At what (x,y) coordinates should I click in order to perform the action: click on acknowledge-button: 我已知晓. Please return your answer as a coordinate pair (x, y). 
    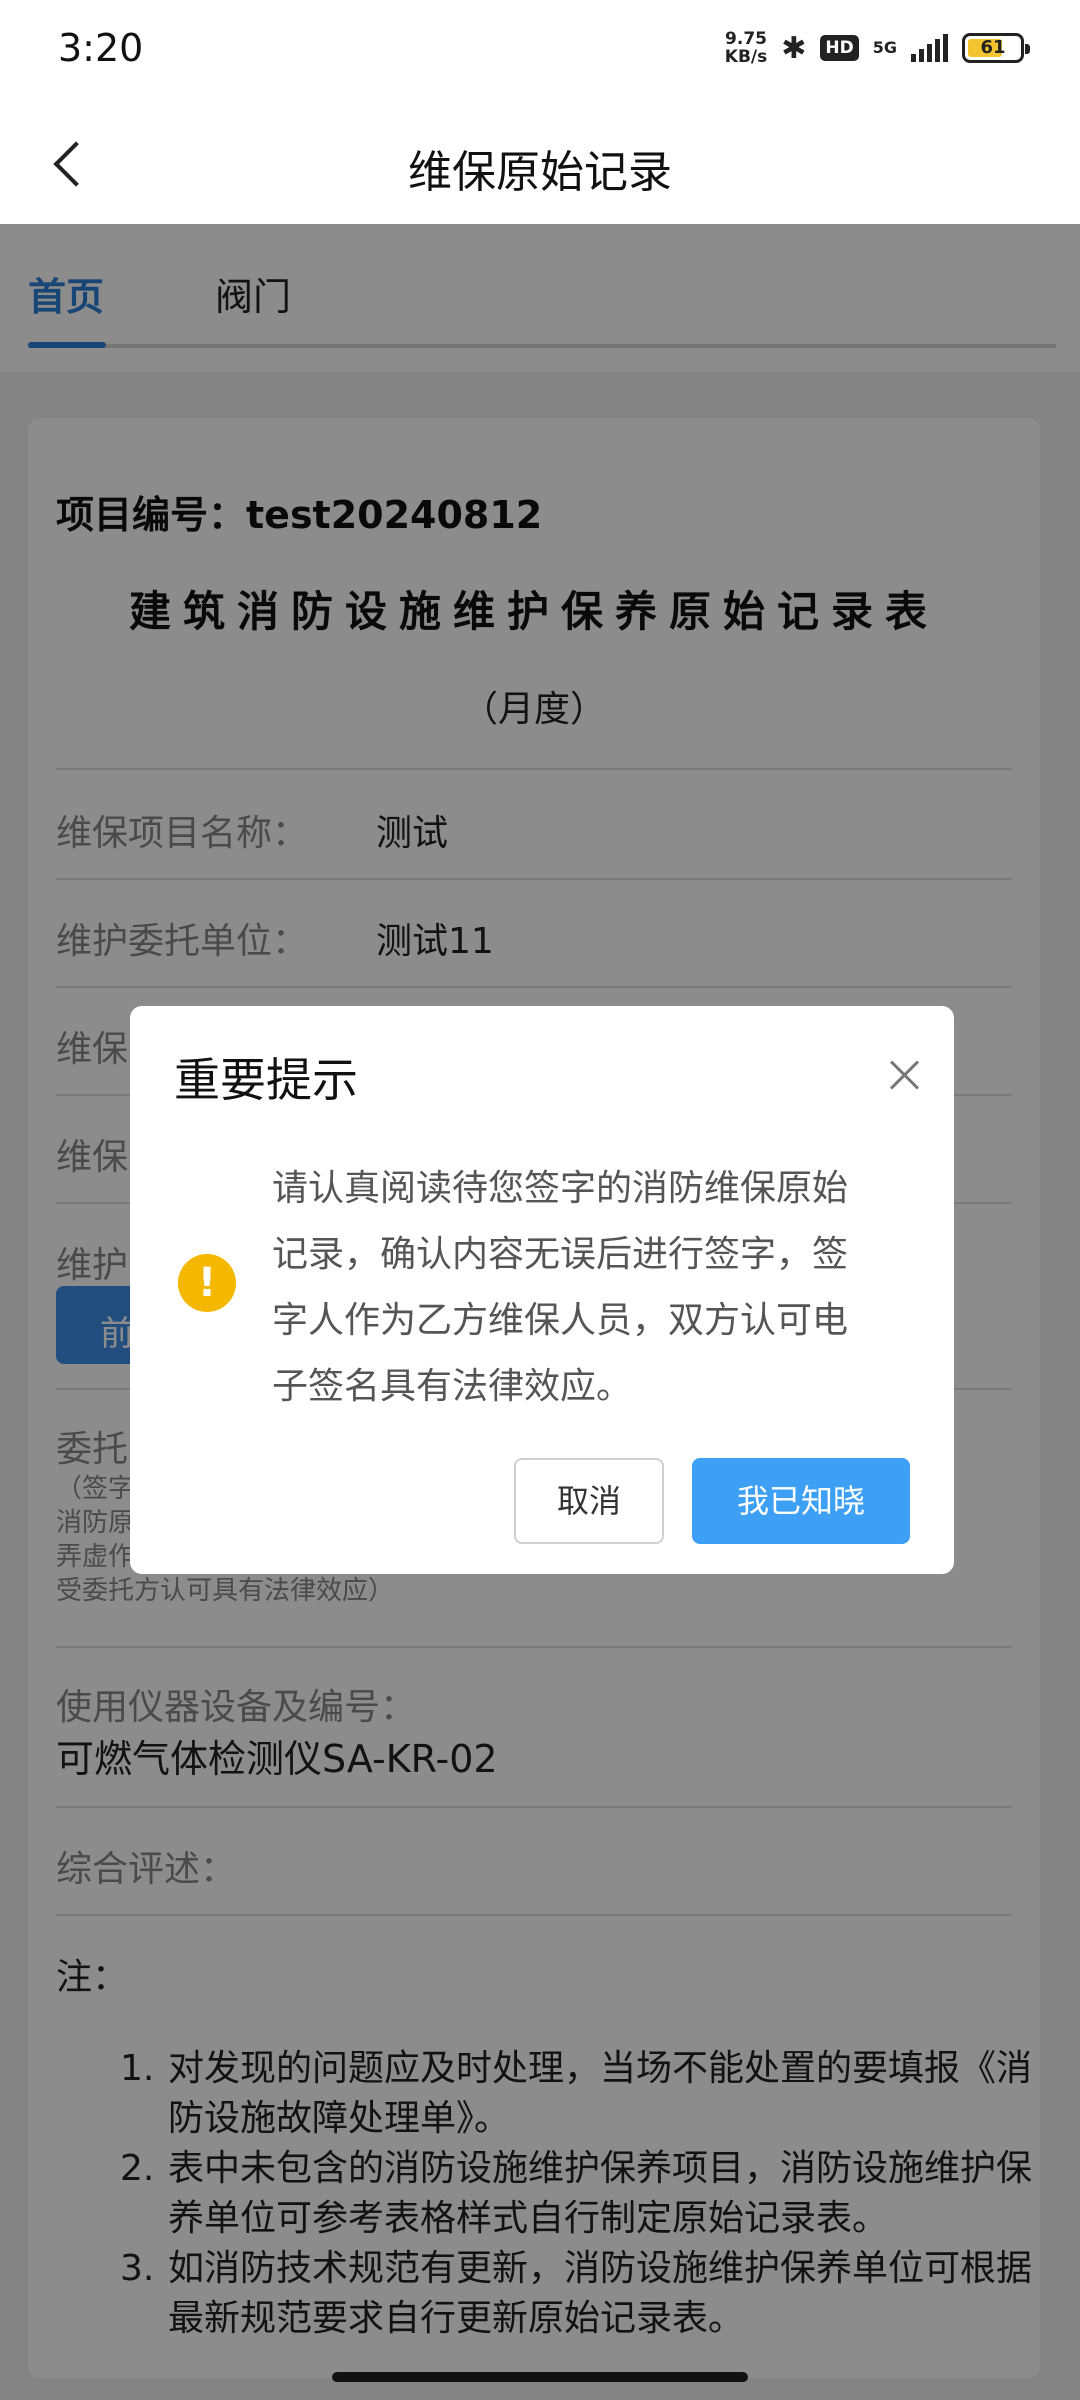
    Looking at the image, I should click on (801, 1501).